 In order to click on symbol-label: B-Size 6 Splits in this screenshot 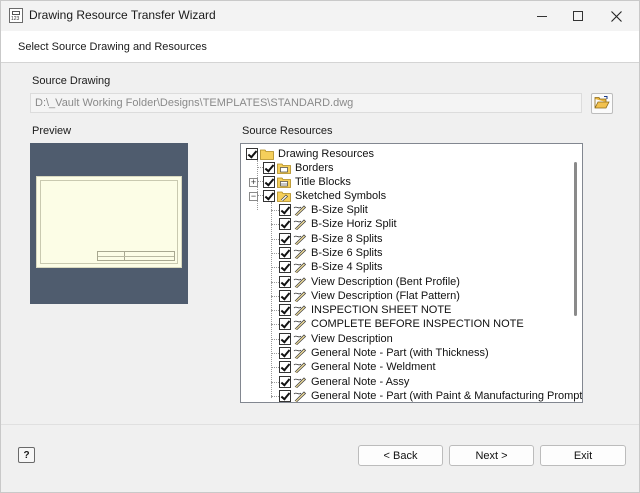, I will do `click(347, 252)`.